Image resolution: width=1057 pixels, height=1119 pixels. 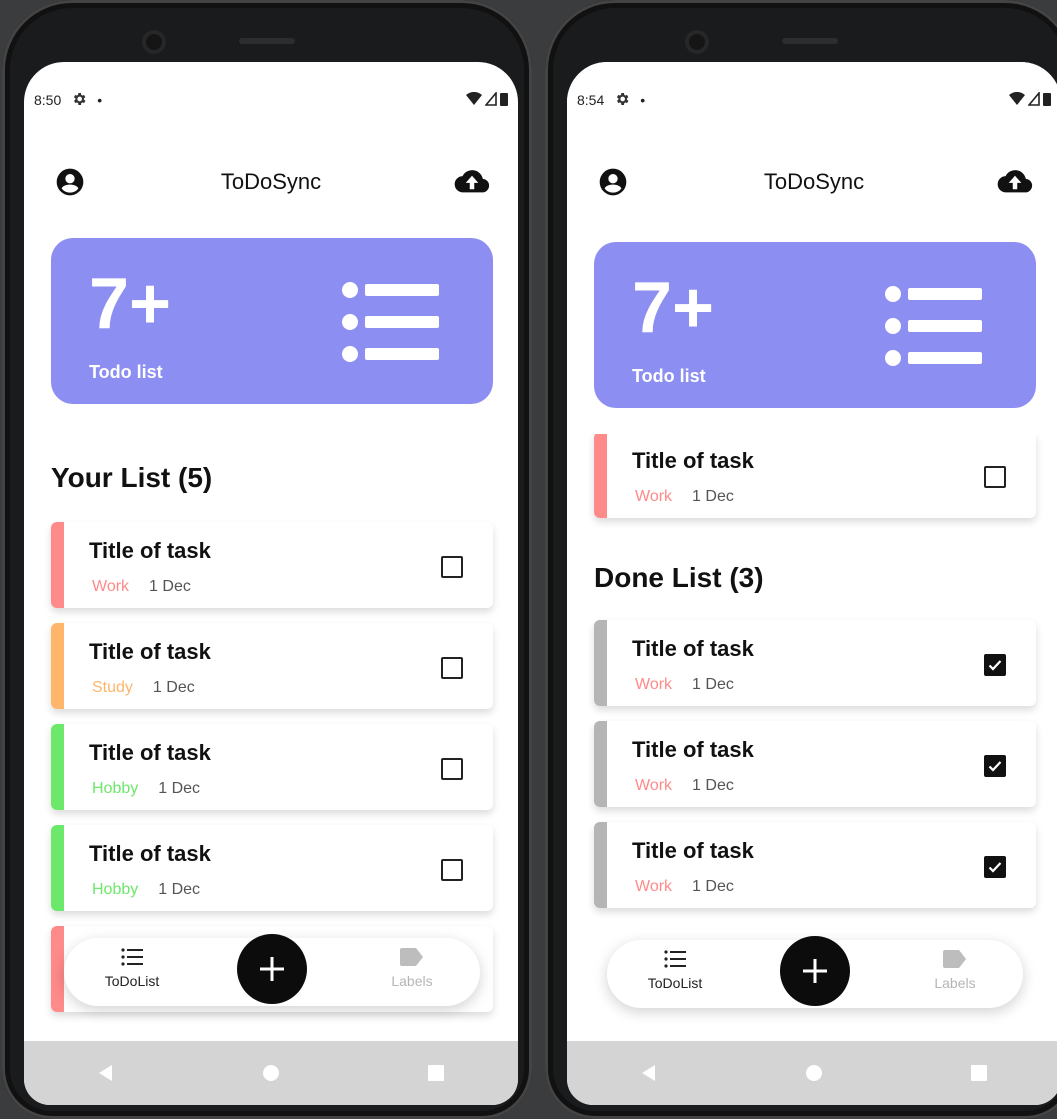 What do you see at coordinates (679, 577) in the screenshot?
I see `done-list-title: Done List (3)` at bounding box center [679, 577].